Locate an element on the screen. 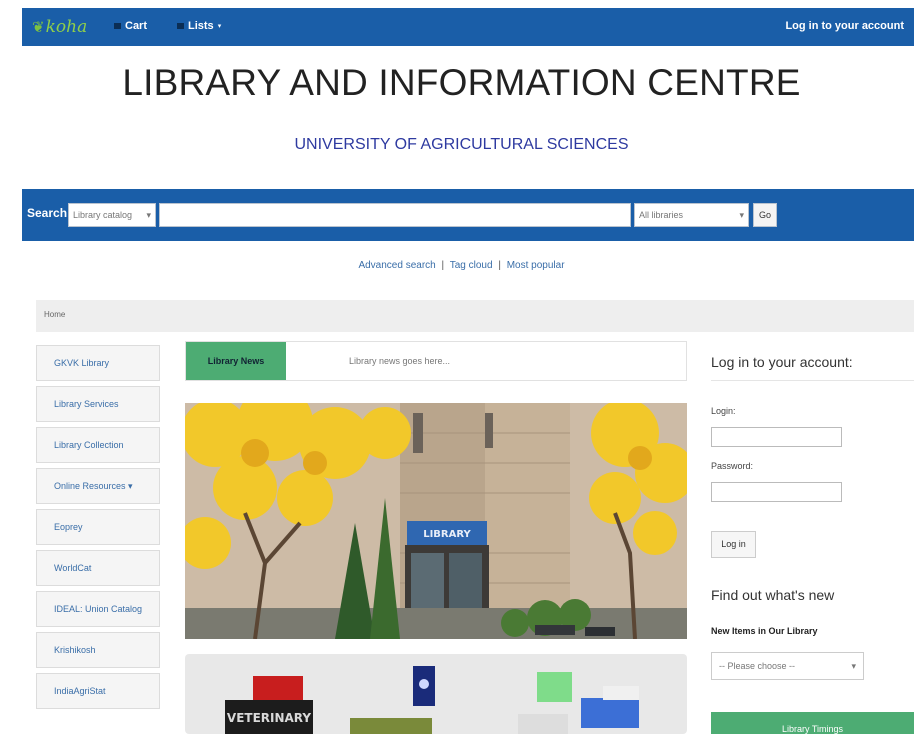 This screenshot has width=923, height=734. sidebar-item-library-collection: Library Collection is located at coordinates (98, 445).